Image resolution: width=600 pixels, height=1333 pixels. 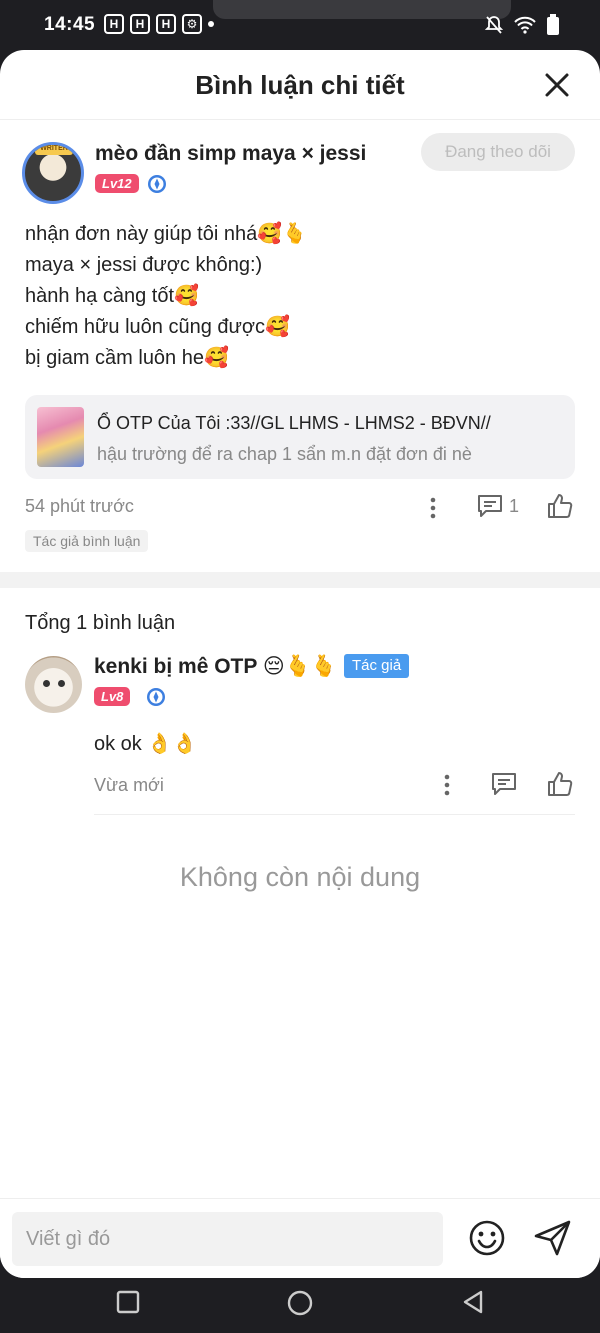 What do you see at coordinates (129, 785) in the screenshot?
I see `reply-timestamp: Vừa mới` at bounding box center [129, 785].